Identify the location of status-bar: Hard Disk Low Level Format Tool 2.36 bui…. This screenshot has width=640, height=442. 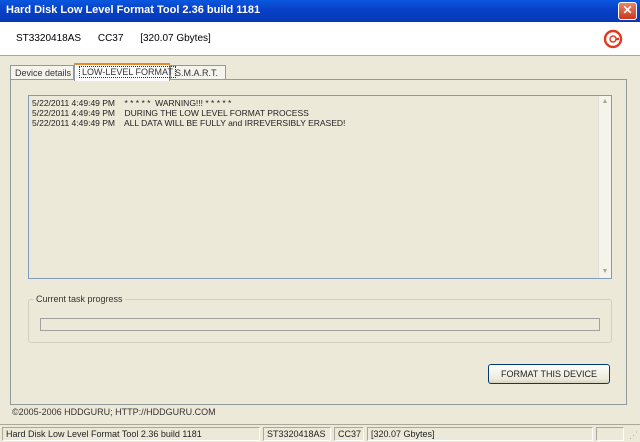
(320, 433).